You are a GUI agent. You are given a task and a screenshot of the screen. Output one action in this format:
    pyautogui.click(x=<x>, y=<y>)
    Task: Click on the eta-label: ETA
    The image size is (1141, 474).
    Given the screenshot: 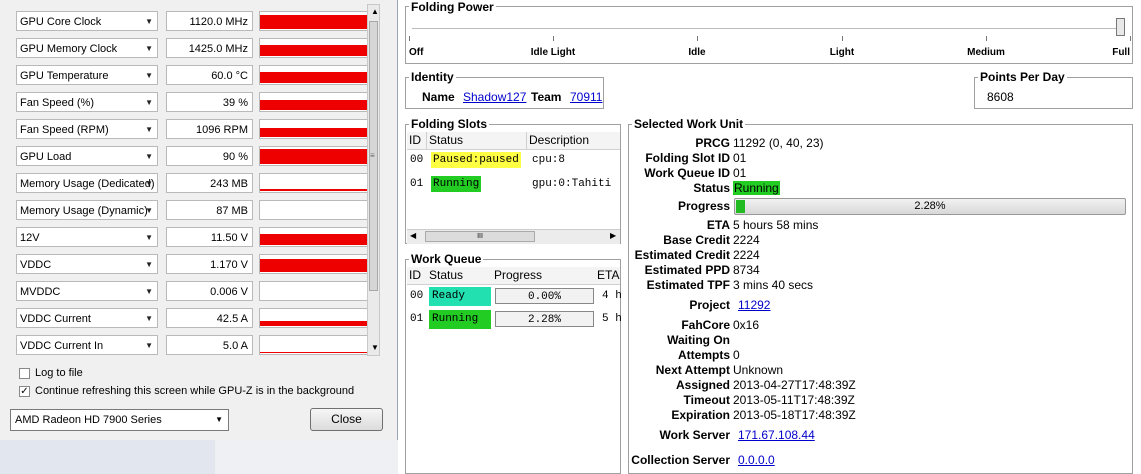 What is the action you would take?
    pyautogui.click(x=718, y=225)
    